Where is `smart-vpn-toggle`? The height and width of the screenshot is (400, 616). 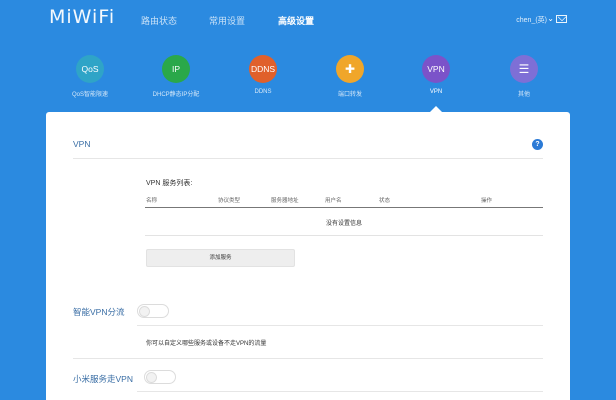 smart-vpn-toggle is located at coordinates (153, 311).